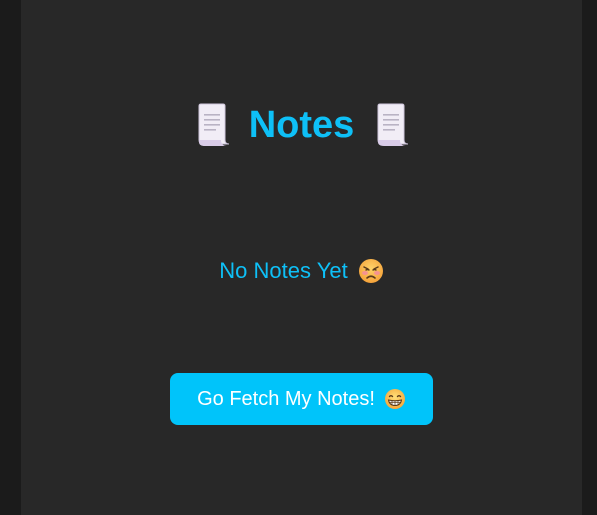 This screenshot has height=515, width=597. I want to click on fetch-notes-button-label: Go Fetch My Notes!, so click(286, 398).